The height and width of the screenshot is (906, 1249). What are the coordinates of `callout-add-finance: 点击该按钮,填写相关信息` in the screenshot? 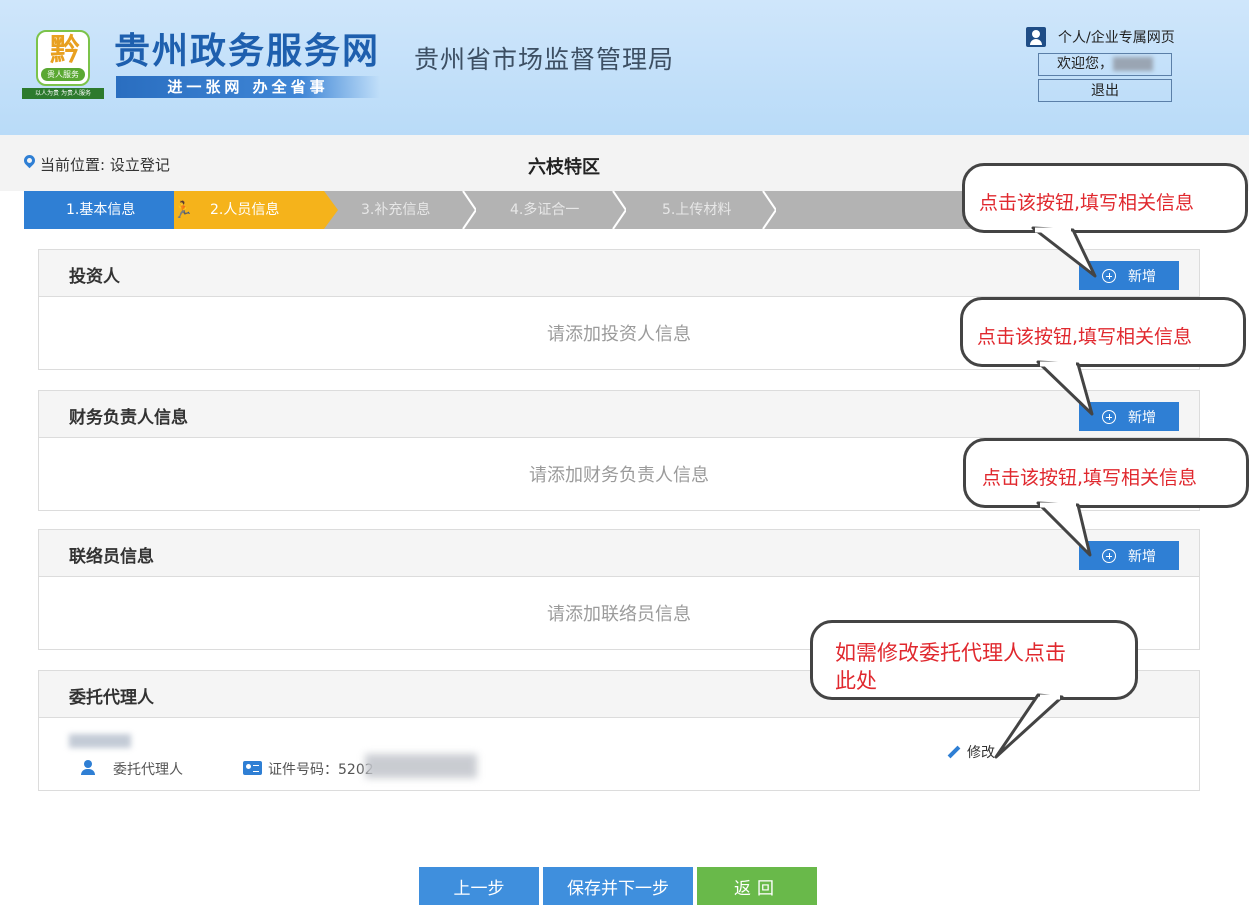 It's located at (1103, 332).